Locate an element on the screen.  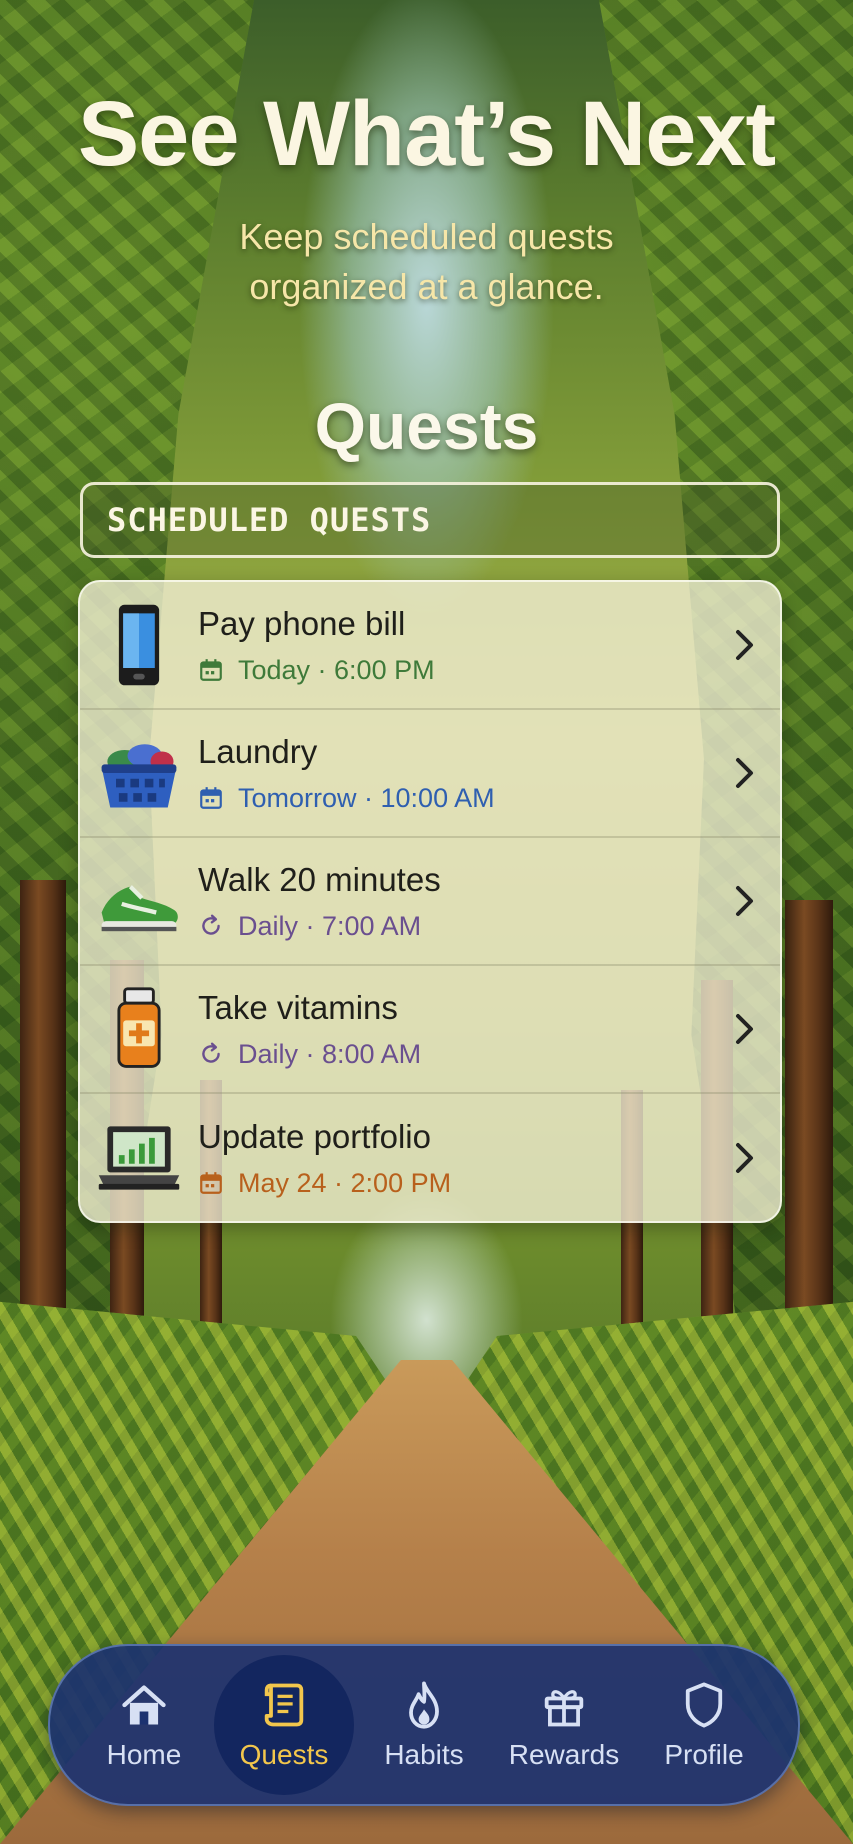
nav-label: Rewards is located at coordinates (564, 1754).